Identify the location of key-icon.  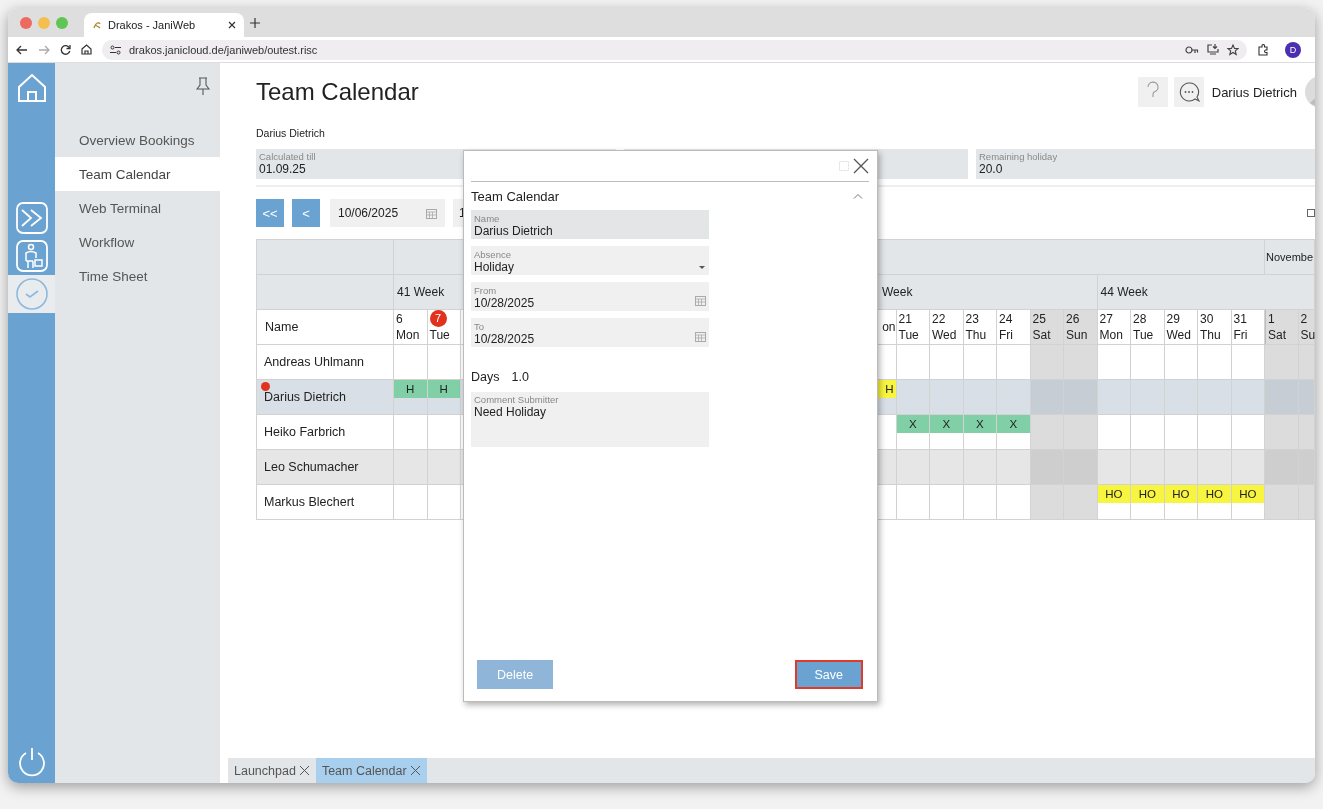
(1192, 49).